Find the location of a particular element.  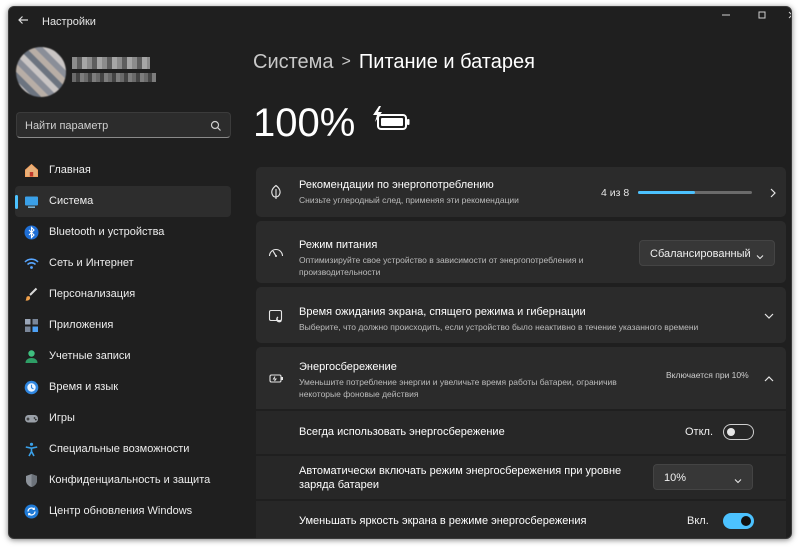

sidebar-item-label: Приложения is located at coordinates (81, 325).